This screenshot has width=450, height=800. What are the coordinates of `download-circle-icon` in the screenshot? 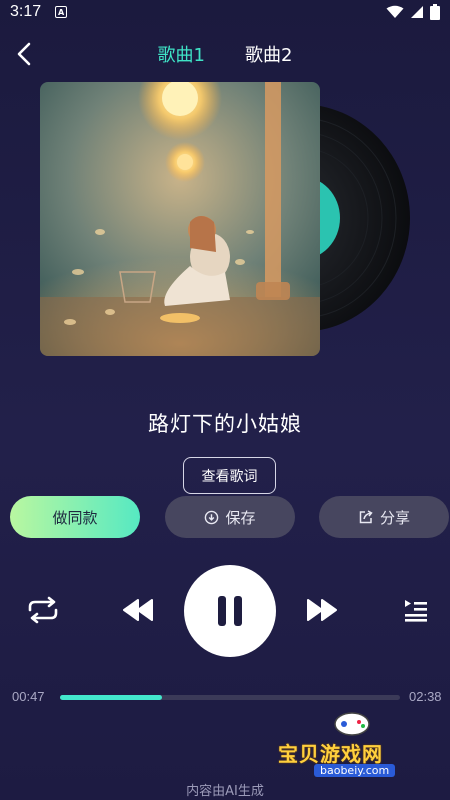 It's located at (212, 517).